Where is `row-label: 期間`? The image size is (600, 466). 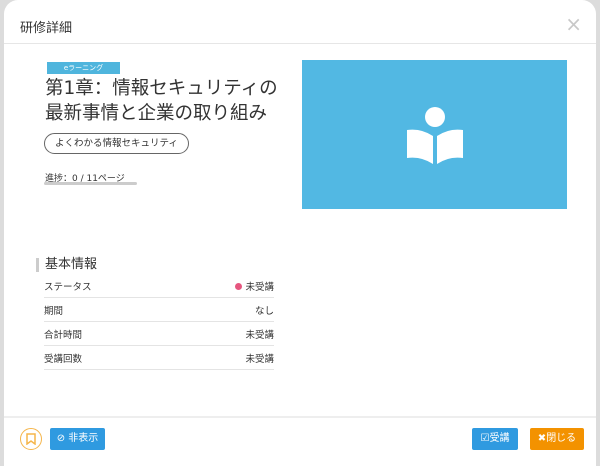
row-label: 期間 is located at coordinates (54, 311).